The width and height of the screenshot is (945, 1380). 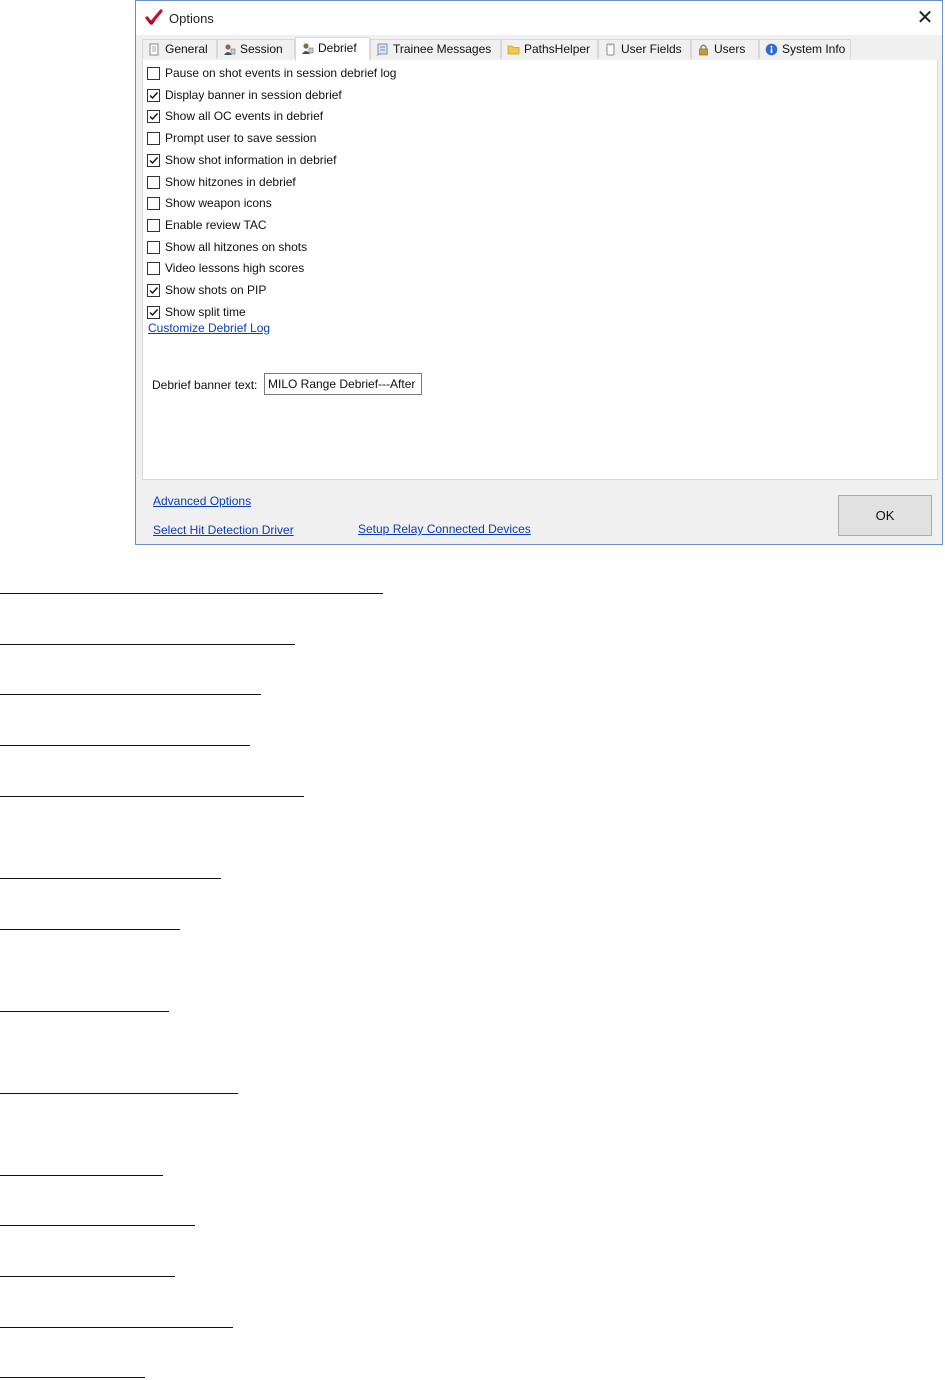 What do you see at coordinates (186, 49) in the screenshot?
I see `tab-label: General` at bounding box center [186, 49].